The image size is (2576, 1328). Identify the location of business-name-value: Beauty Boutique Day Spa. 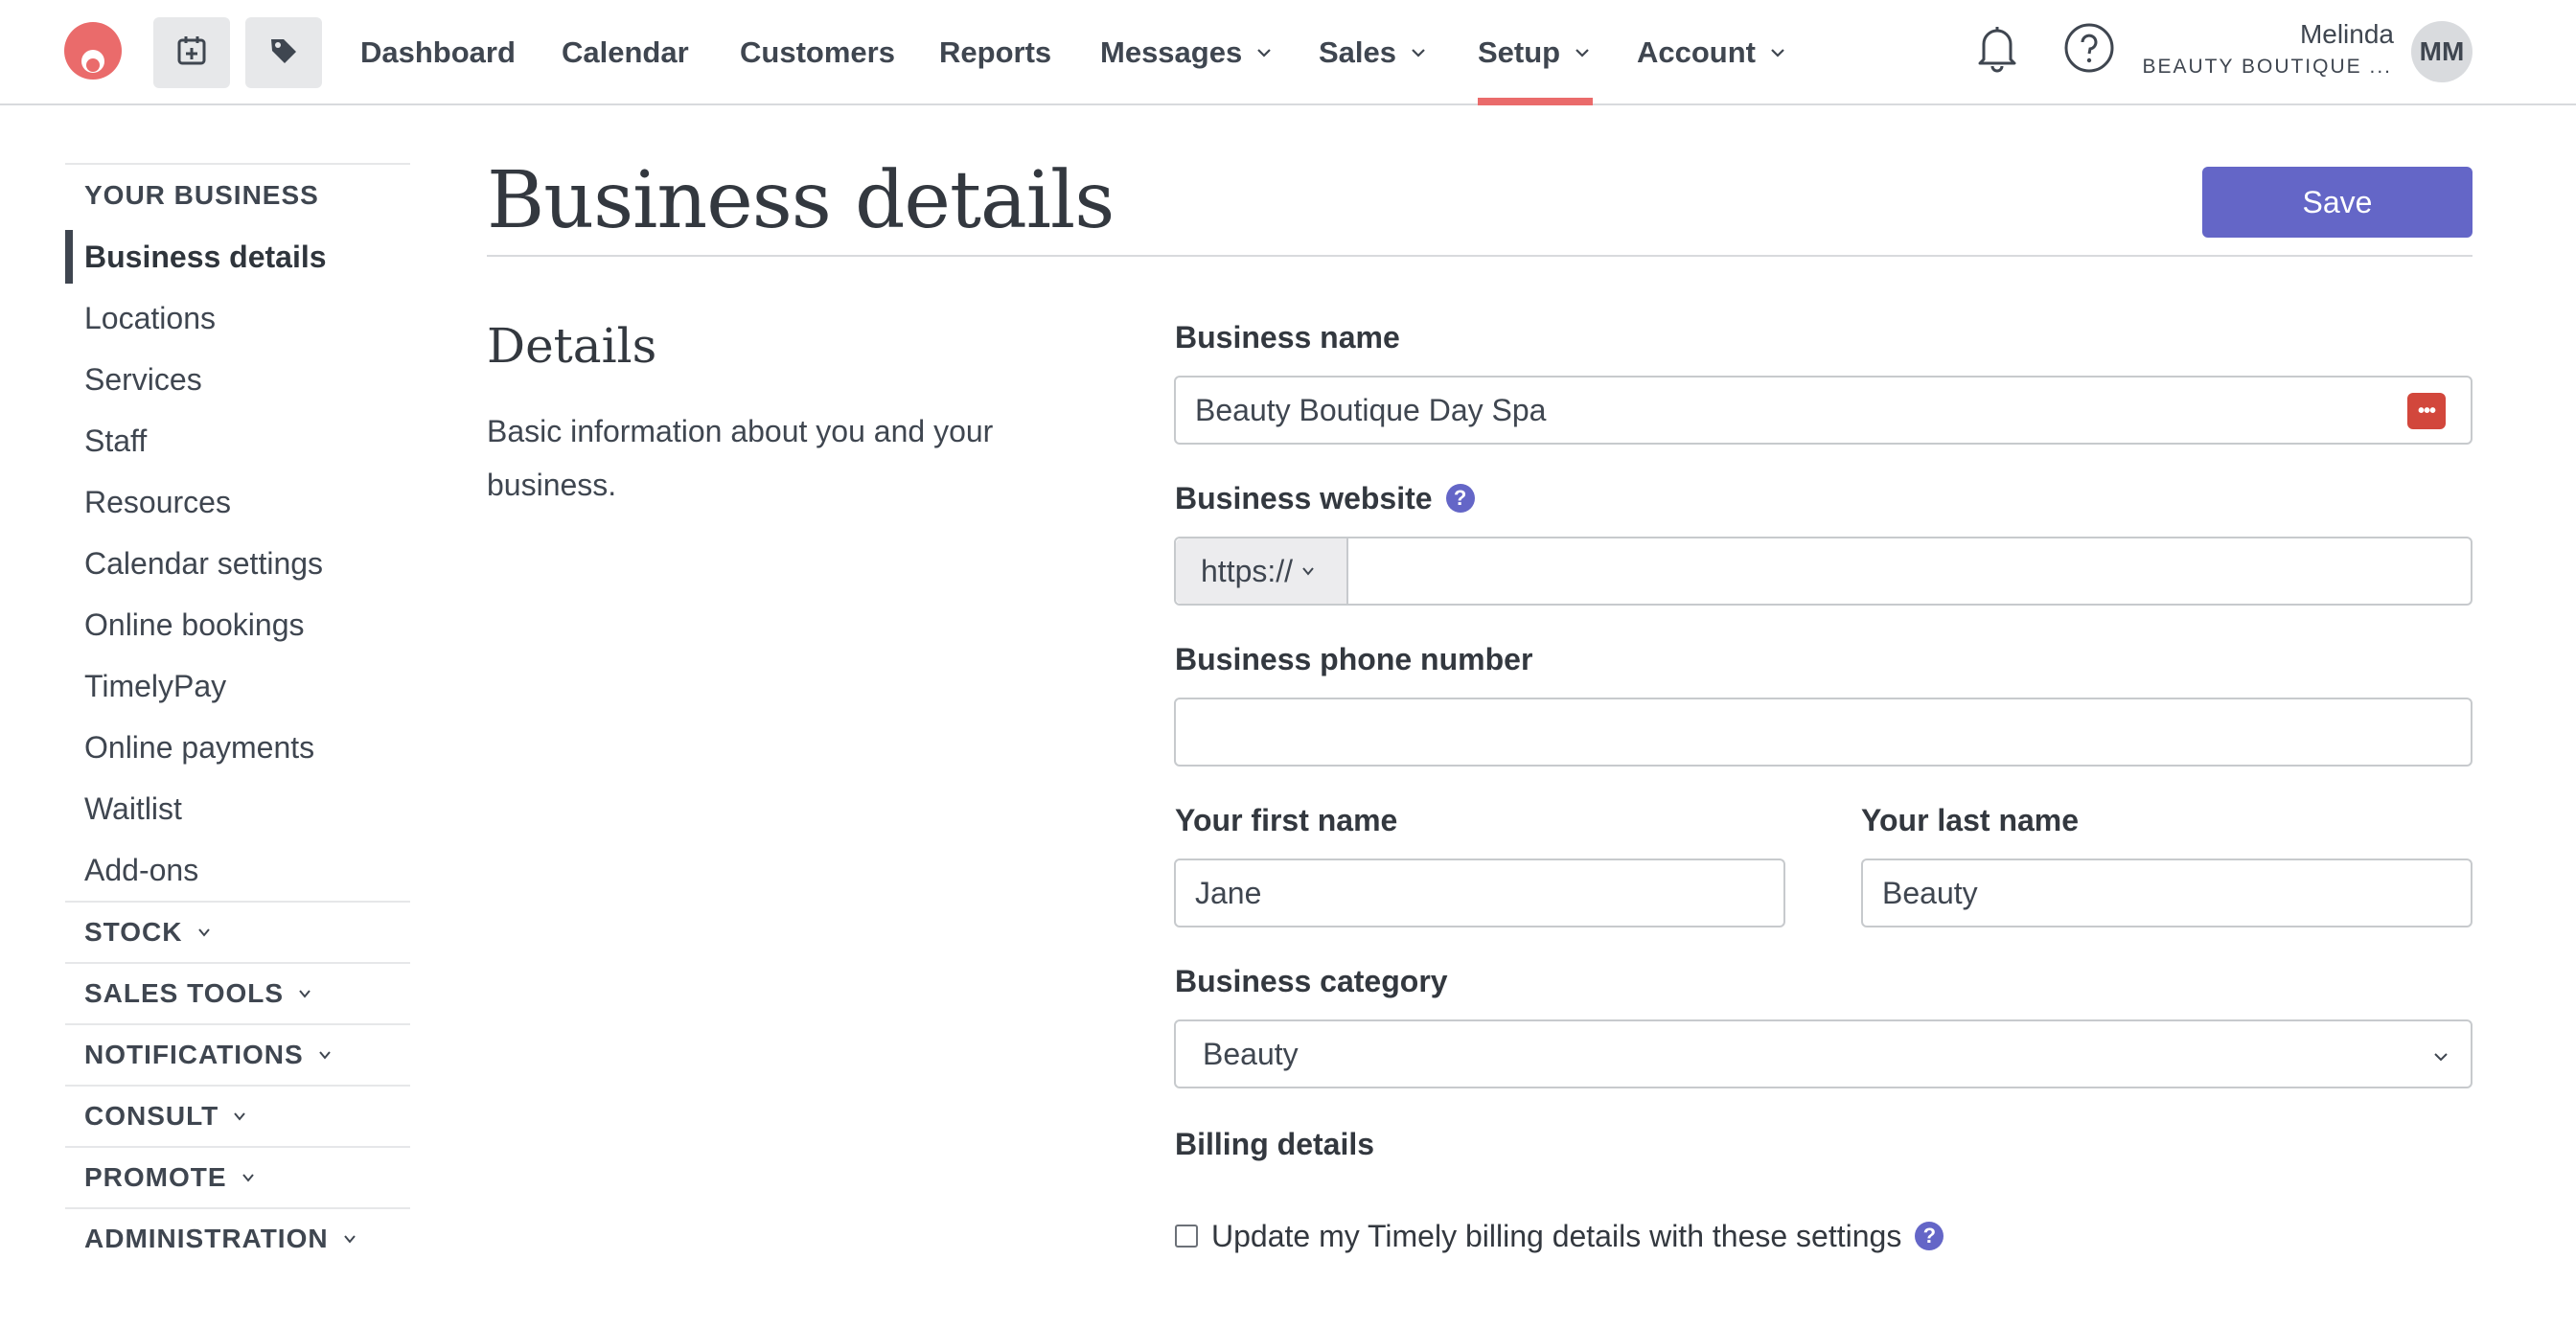
(1371, 410).